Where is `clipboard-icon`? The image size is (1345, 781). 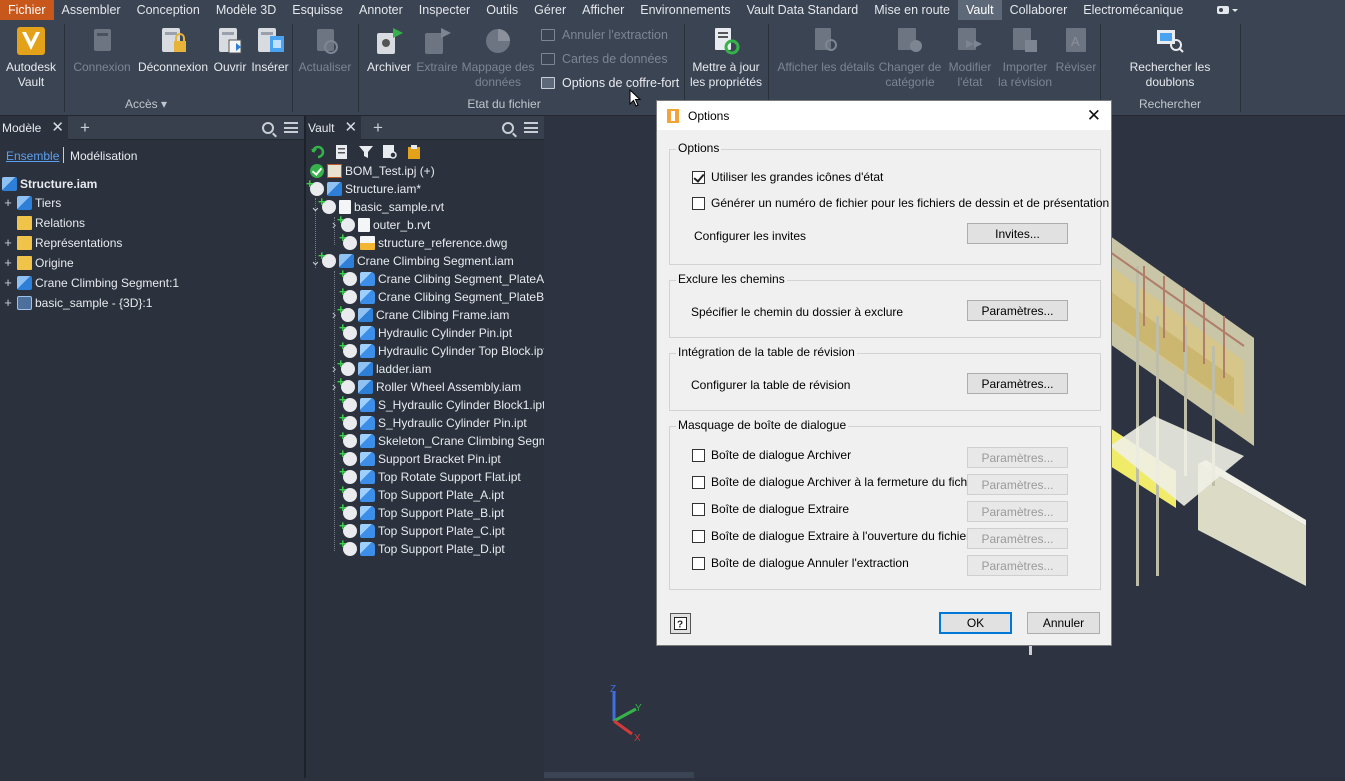
clipboard-icon is located at coordinates (414, 152).